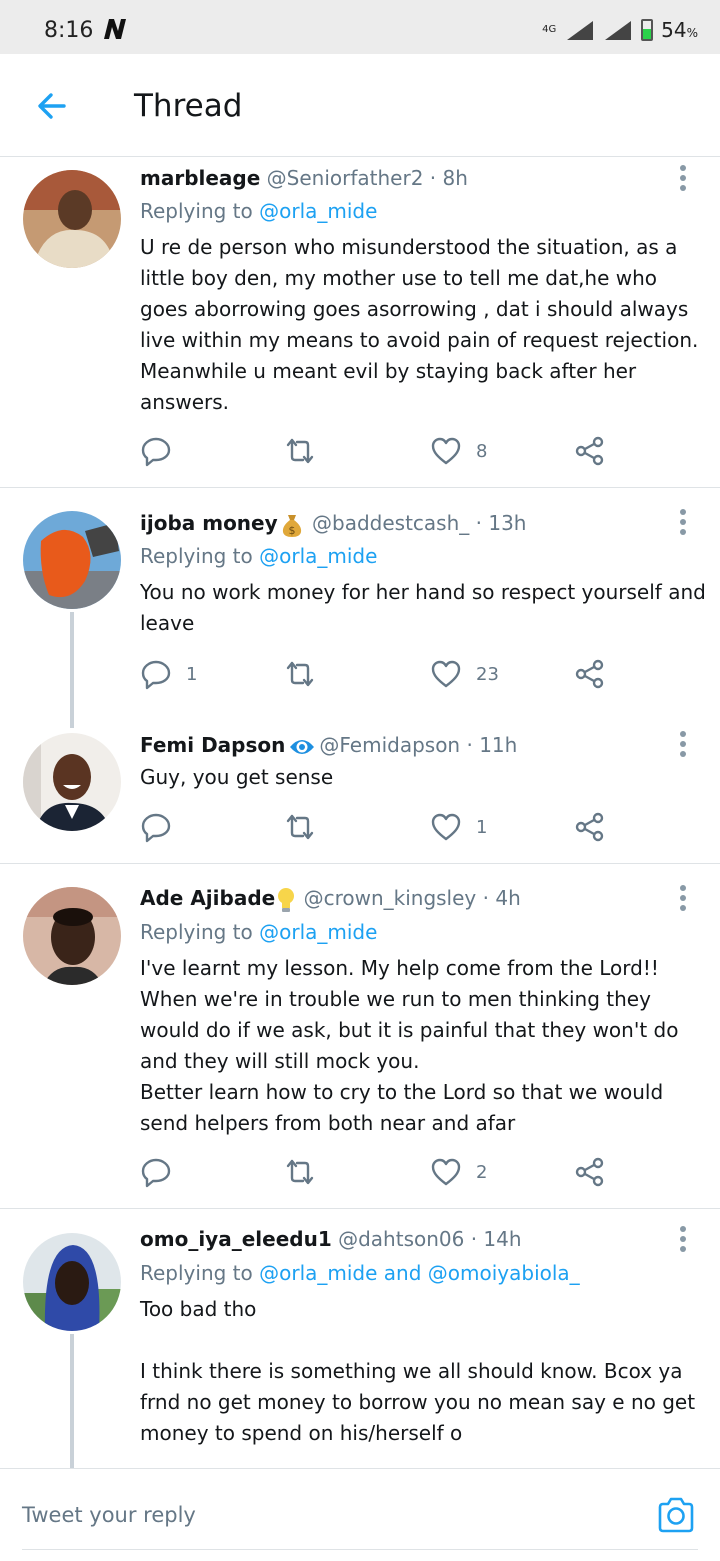  I want to click on tweet-text: Guy, you get sense, so click(237, 777).